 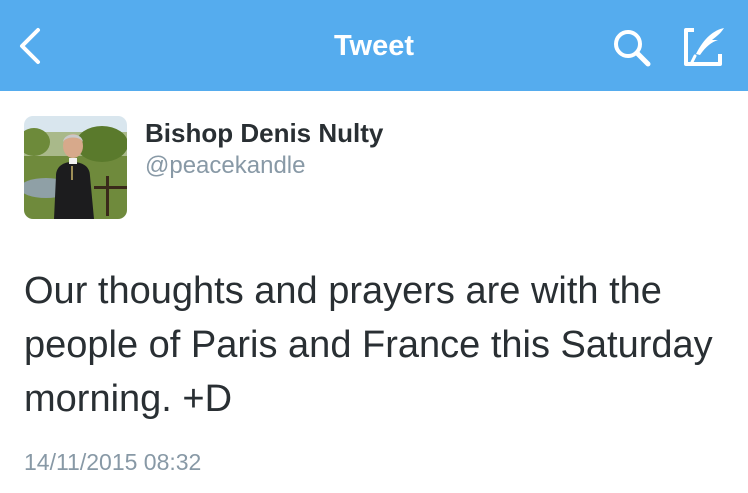 I want to click on search-button, so click(x=632, y=48).